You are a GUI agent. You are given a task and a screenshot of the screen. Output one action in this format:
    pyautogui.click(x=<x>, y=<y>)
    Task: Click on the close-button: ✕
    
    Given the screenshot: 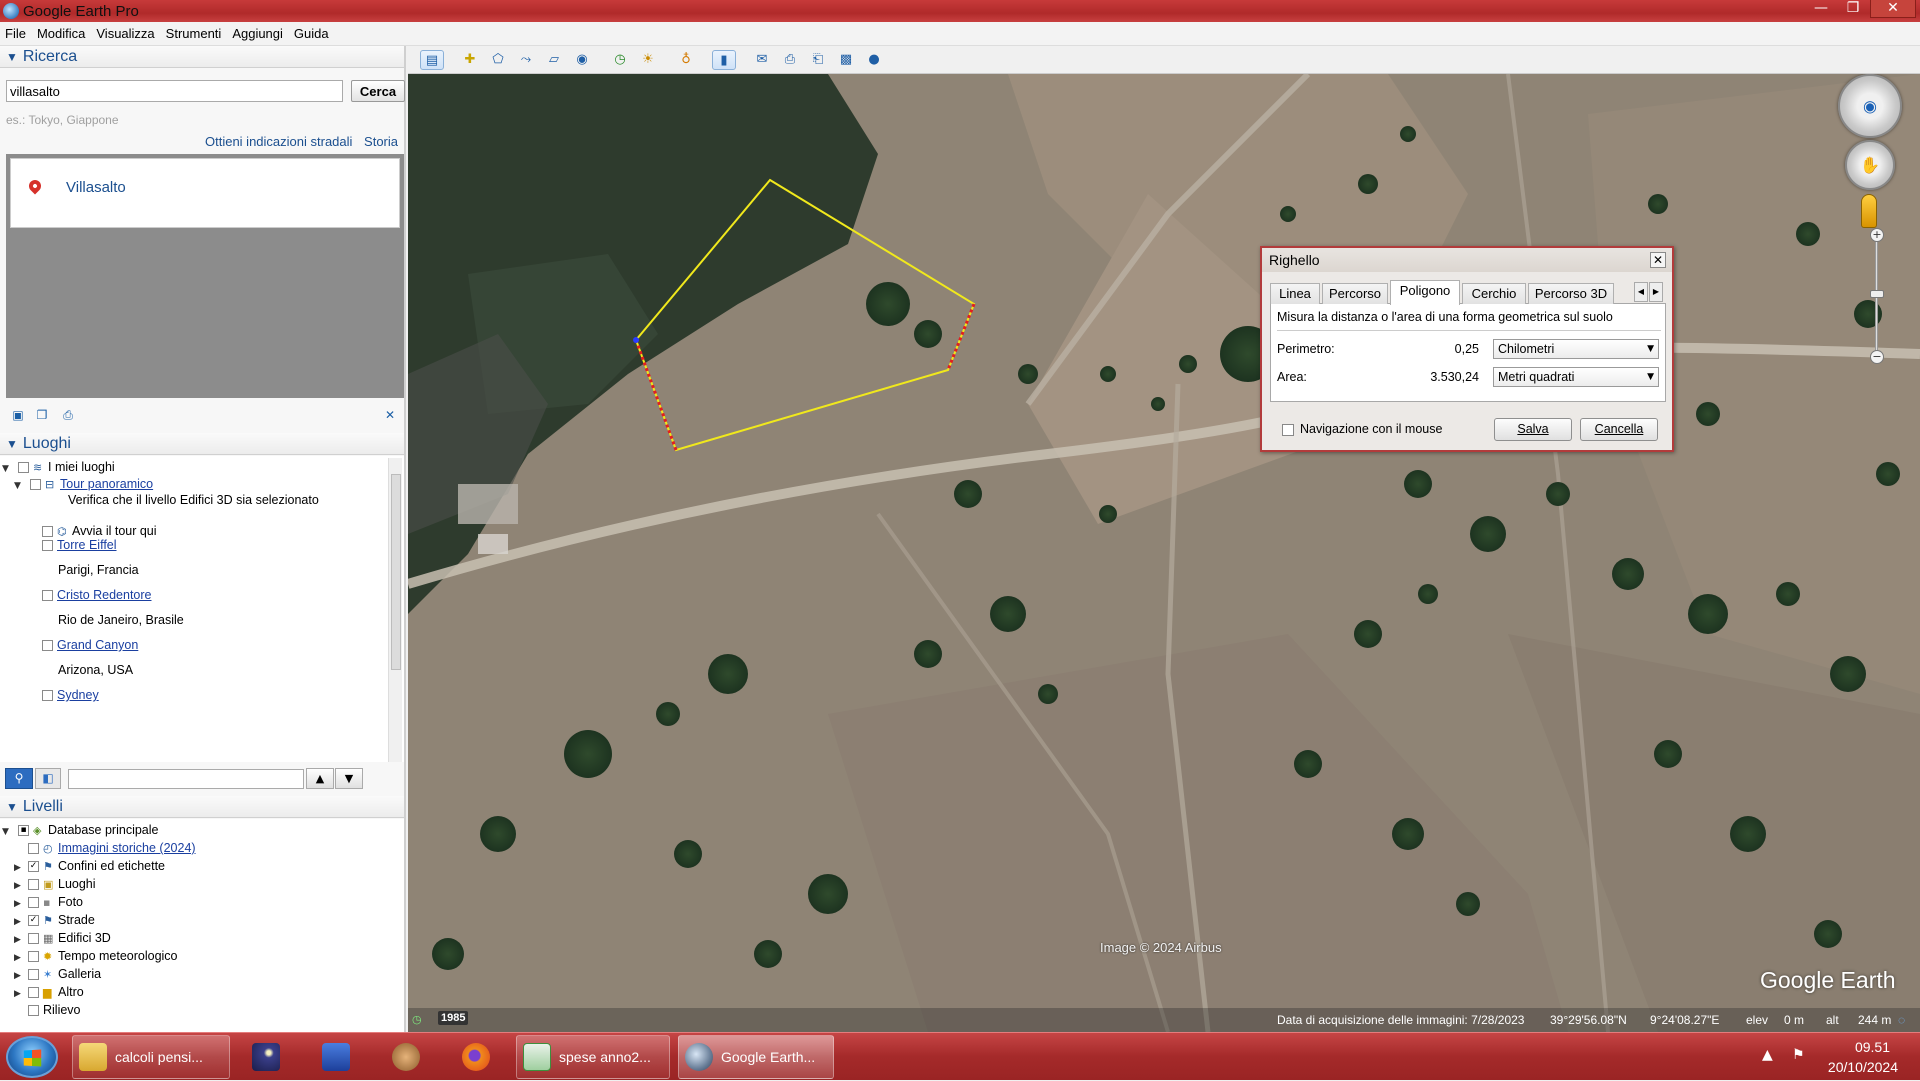 What is the action you would take?
    pyautogui.click(x=1893, y=9)
    